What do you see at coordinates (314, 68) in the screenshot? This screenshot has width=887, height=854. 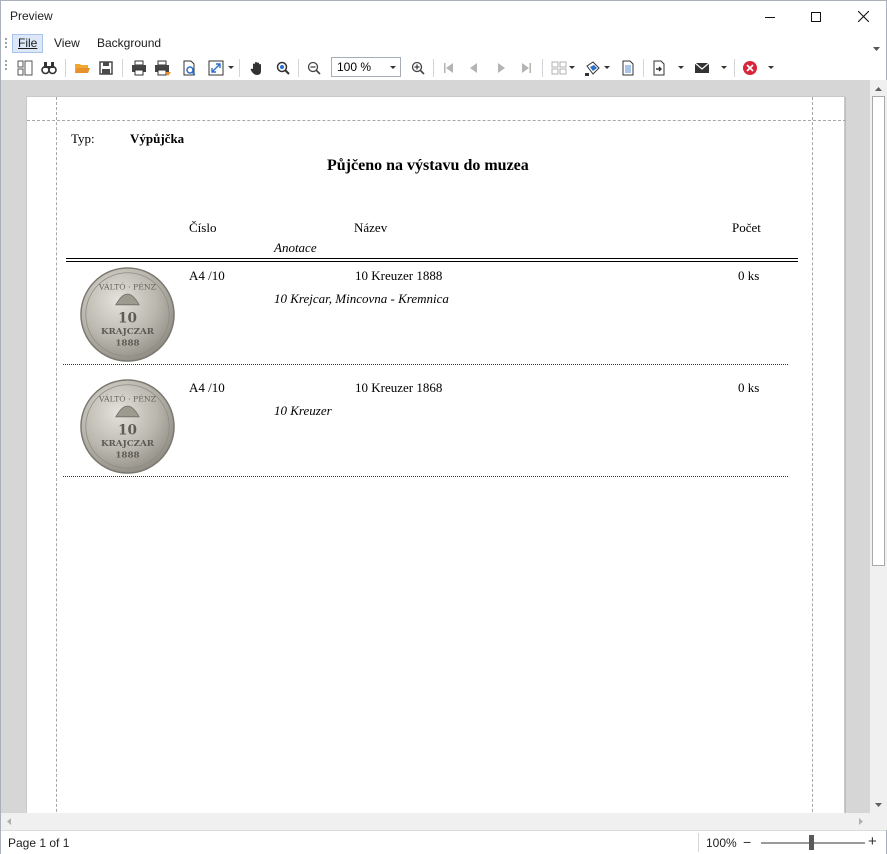 I see `zoom-out-button` at bounding box center [314, 68].